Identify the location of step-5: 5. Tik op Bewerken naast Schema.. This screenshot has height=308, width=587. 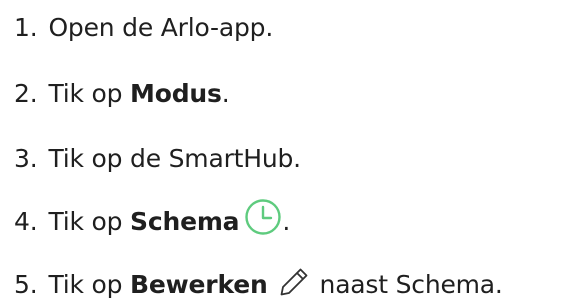
(258, 285).